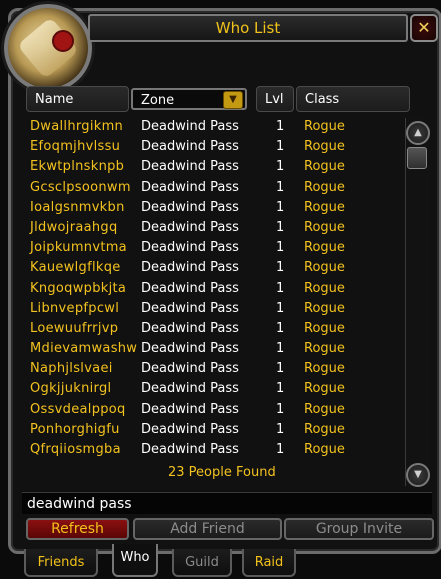 Image resolution: width=441 pixels, height=579 pixels. I want to click on row-name: Joipkumnvtma, so click(78, 248).